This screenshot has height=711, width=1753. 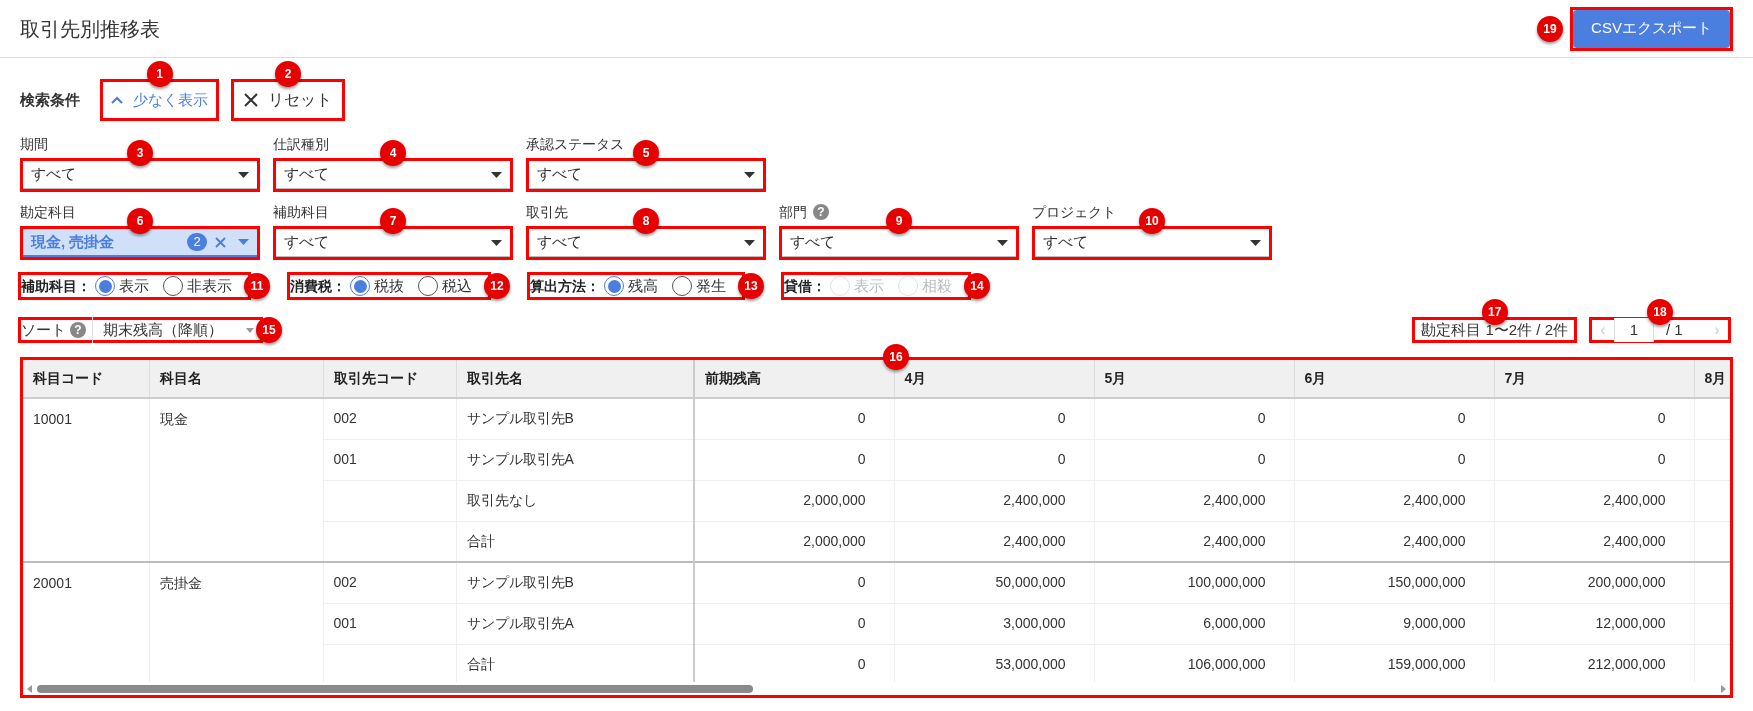 I want to click on scrollbar-thumb, so click(x=395, y=689).